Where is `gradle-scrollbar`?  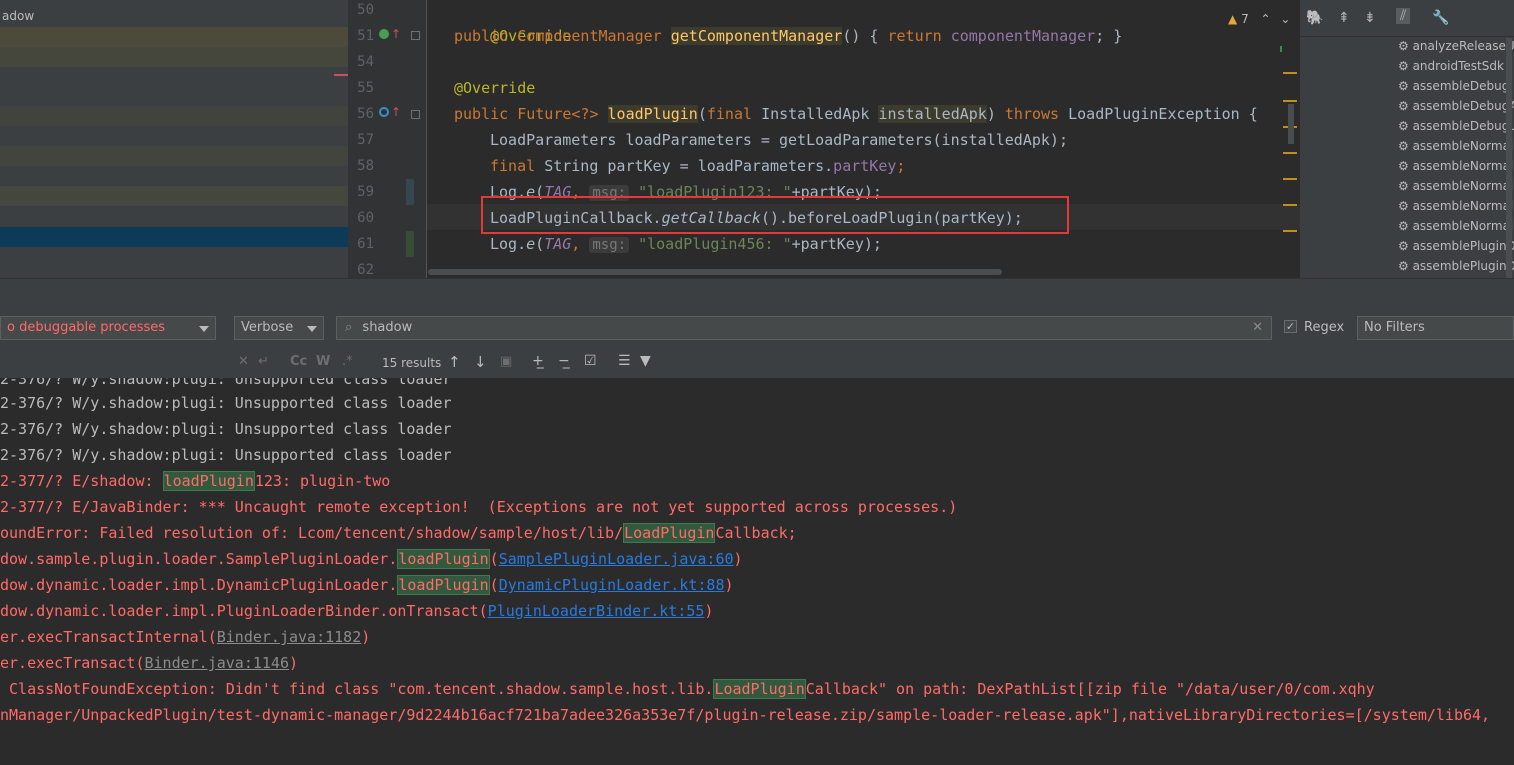 gradle-scrollbar is located at coordinates (1509, 158).